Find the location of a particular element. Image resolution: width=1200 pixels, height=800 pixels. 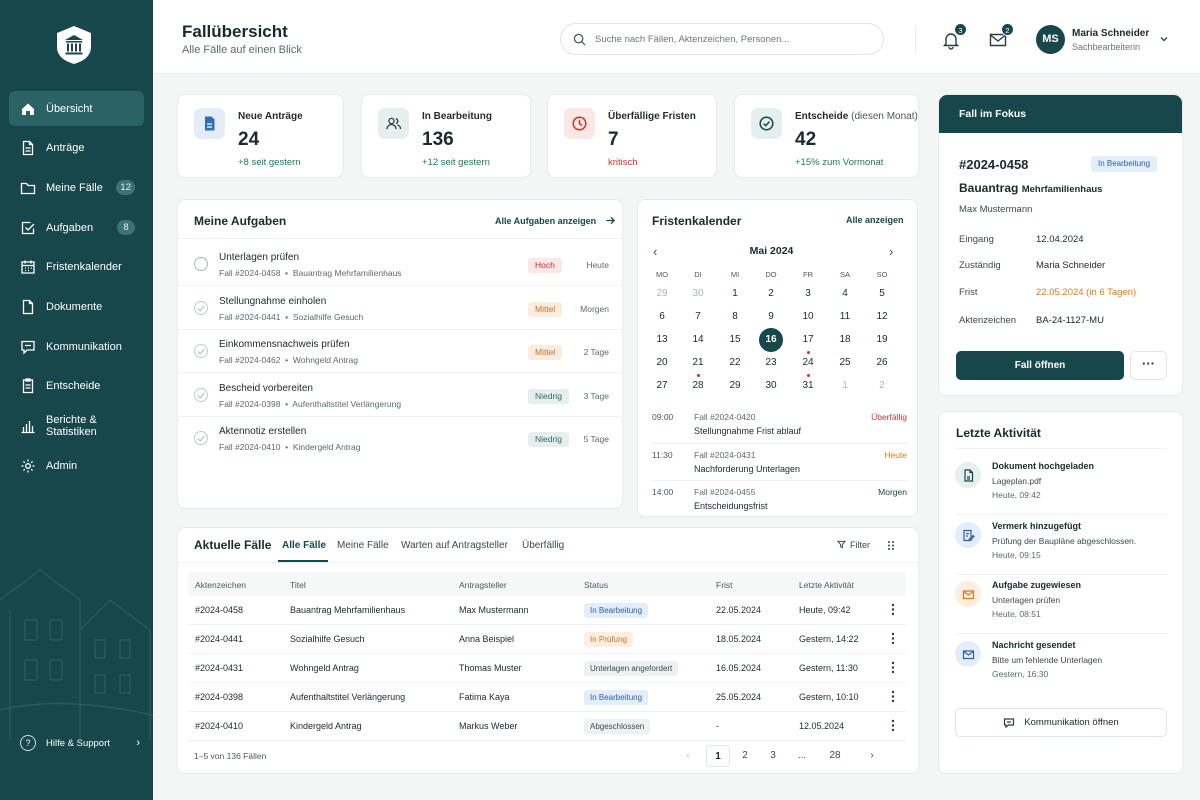

sidebar-item-admin: Admin is located at coordinates (76, 465).